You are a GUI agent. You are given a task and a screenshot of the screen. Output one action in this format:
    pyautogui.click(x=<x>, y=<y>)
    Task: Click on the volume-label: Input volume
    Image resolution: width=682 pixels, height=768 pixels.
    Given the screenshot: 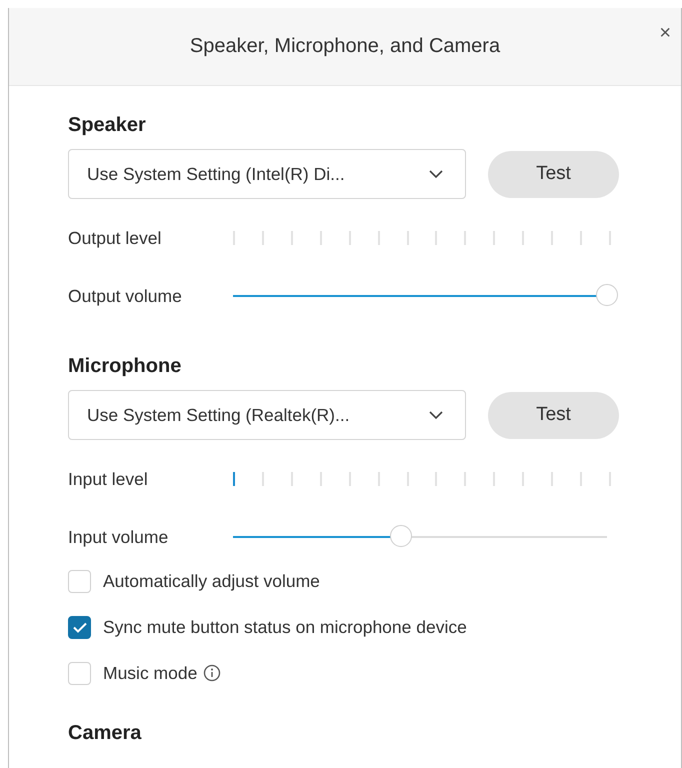 What is the action you would take?
    pyautogui.click(x=119, y=537)
    